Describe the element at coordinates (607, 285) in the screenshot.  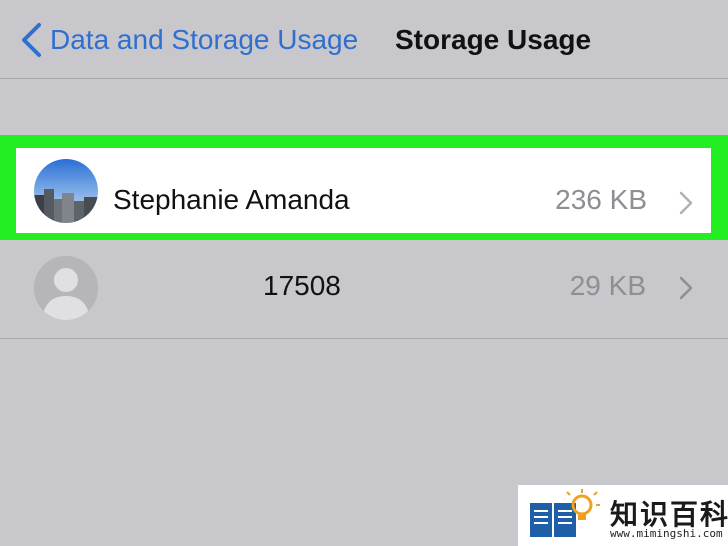
I see `storage-size: 29 KB` at that location.